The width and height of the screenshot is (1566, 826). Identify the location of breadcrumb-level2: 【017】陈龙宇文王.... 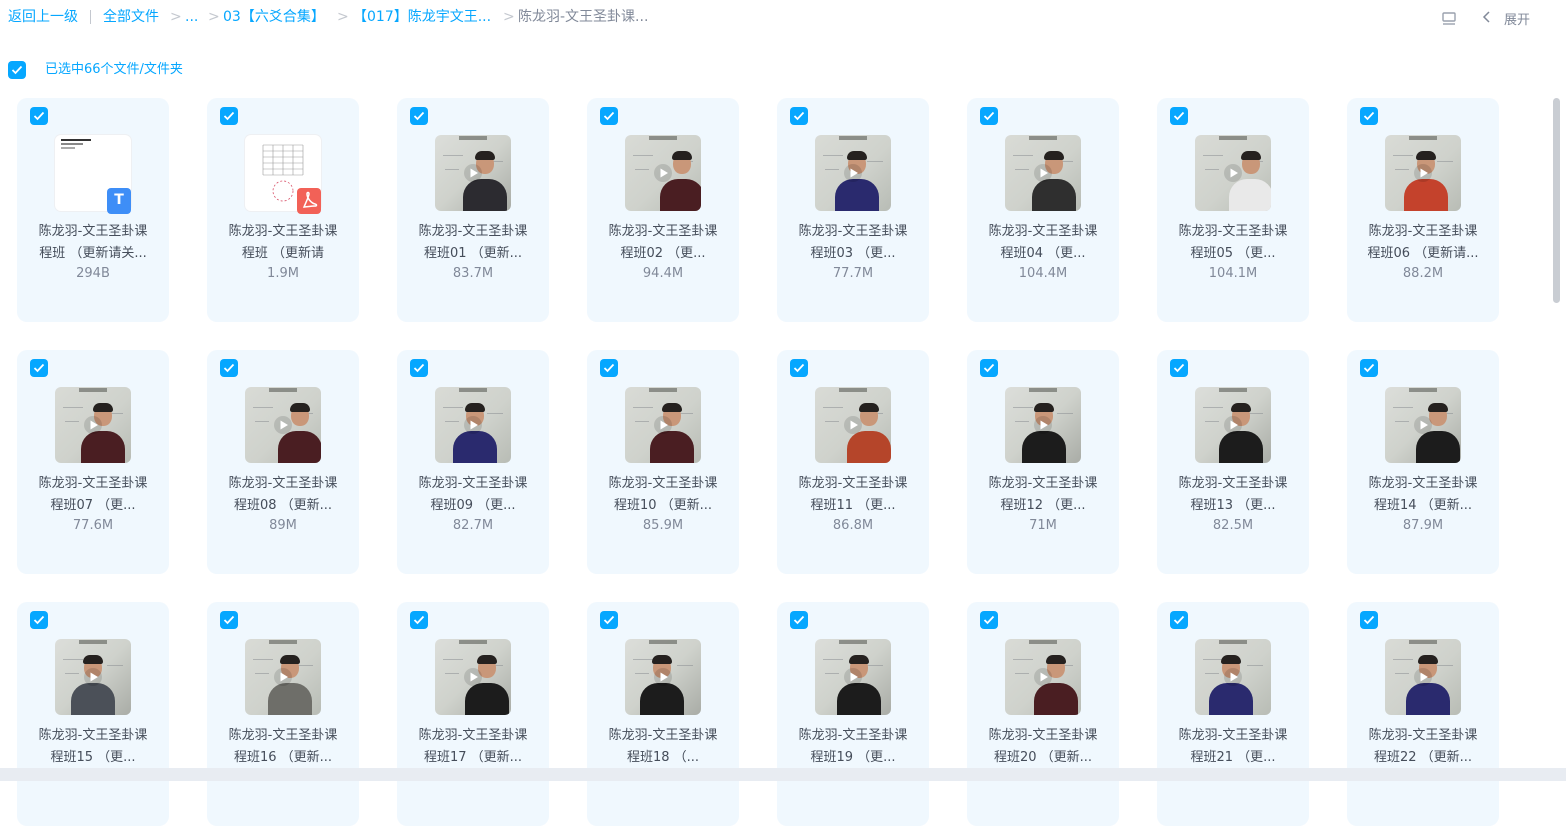
(422, 17).